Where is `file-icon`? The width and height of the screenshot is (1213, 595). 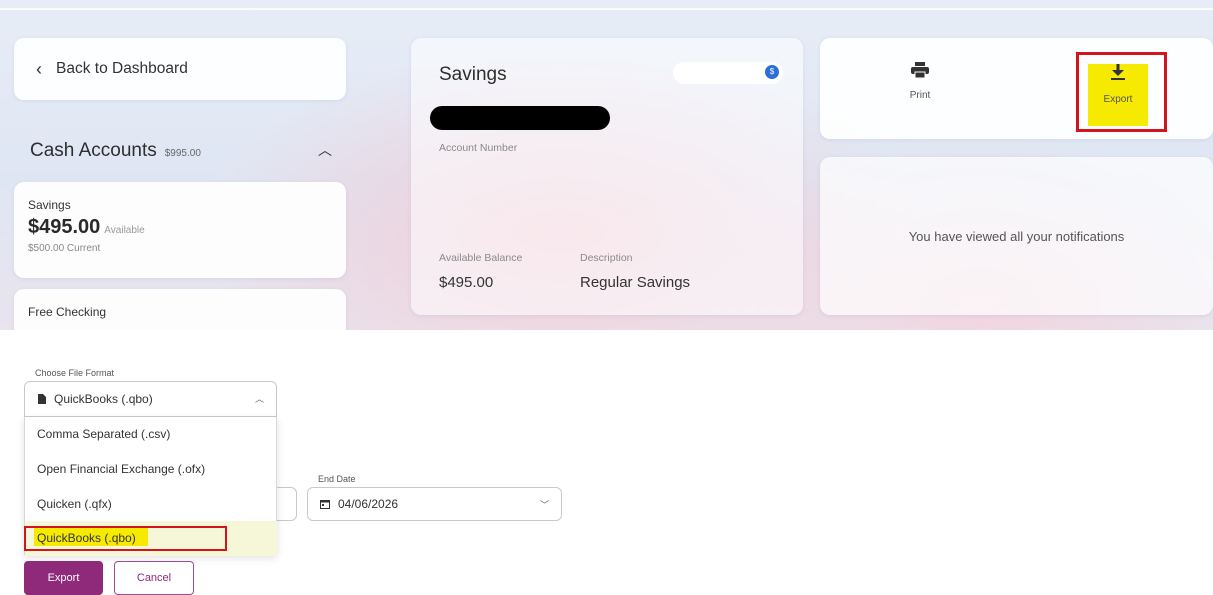 file-icon is located at coordinates (42, 399).